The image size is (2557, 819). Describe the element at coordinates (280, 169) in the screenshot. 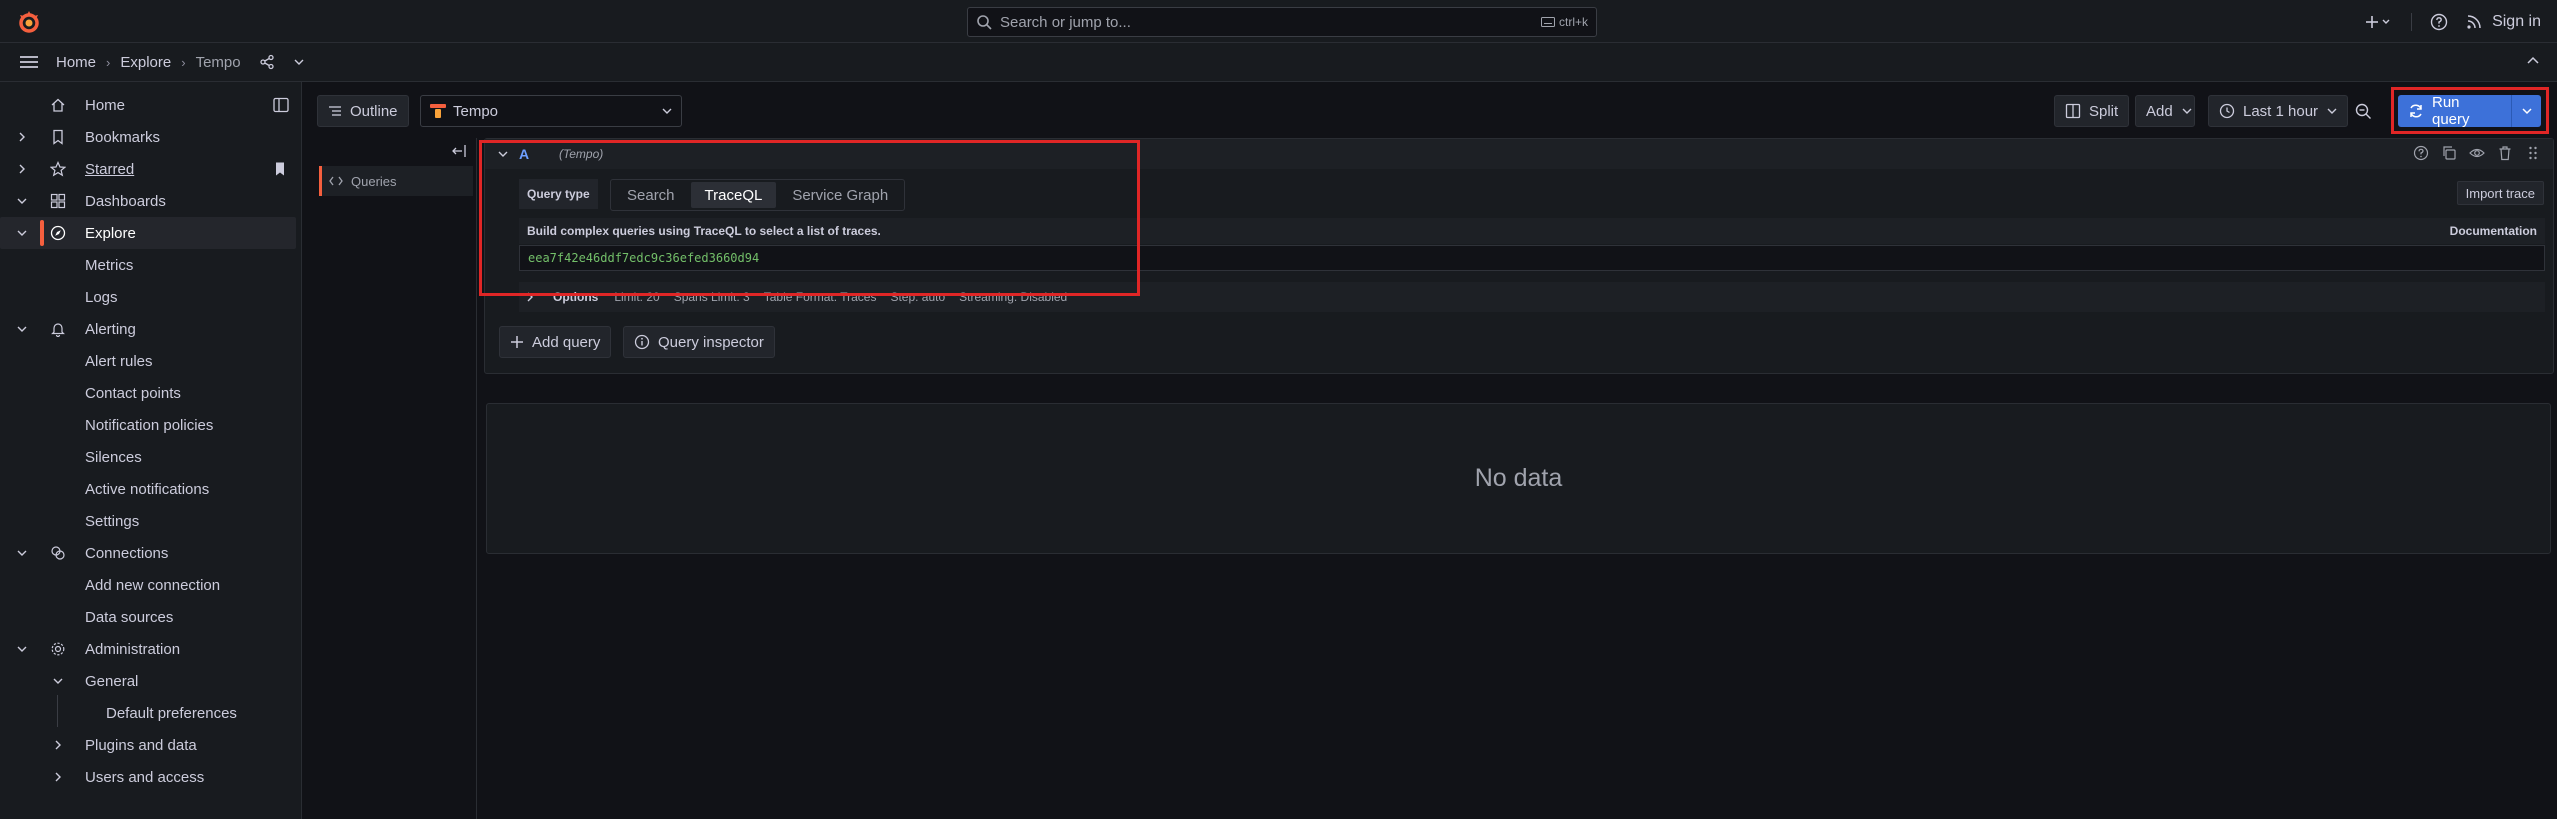

I see `bookmark-icon` at that location.